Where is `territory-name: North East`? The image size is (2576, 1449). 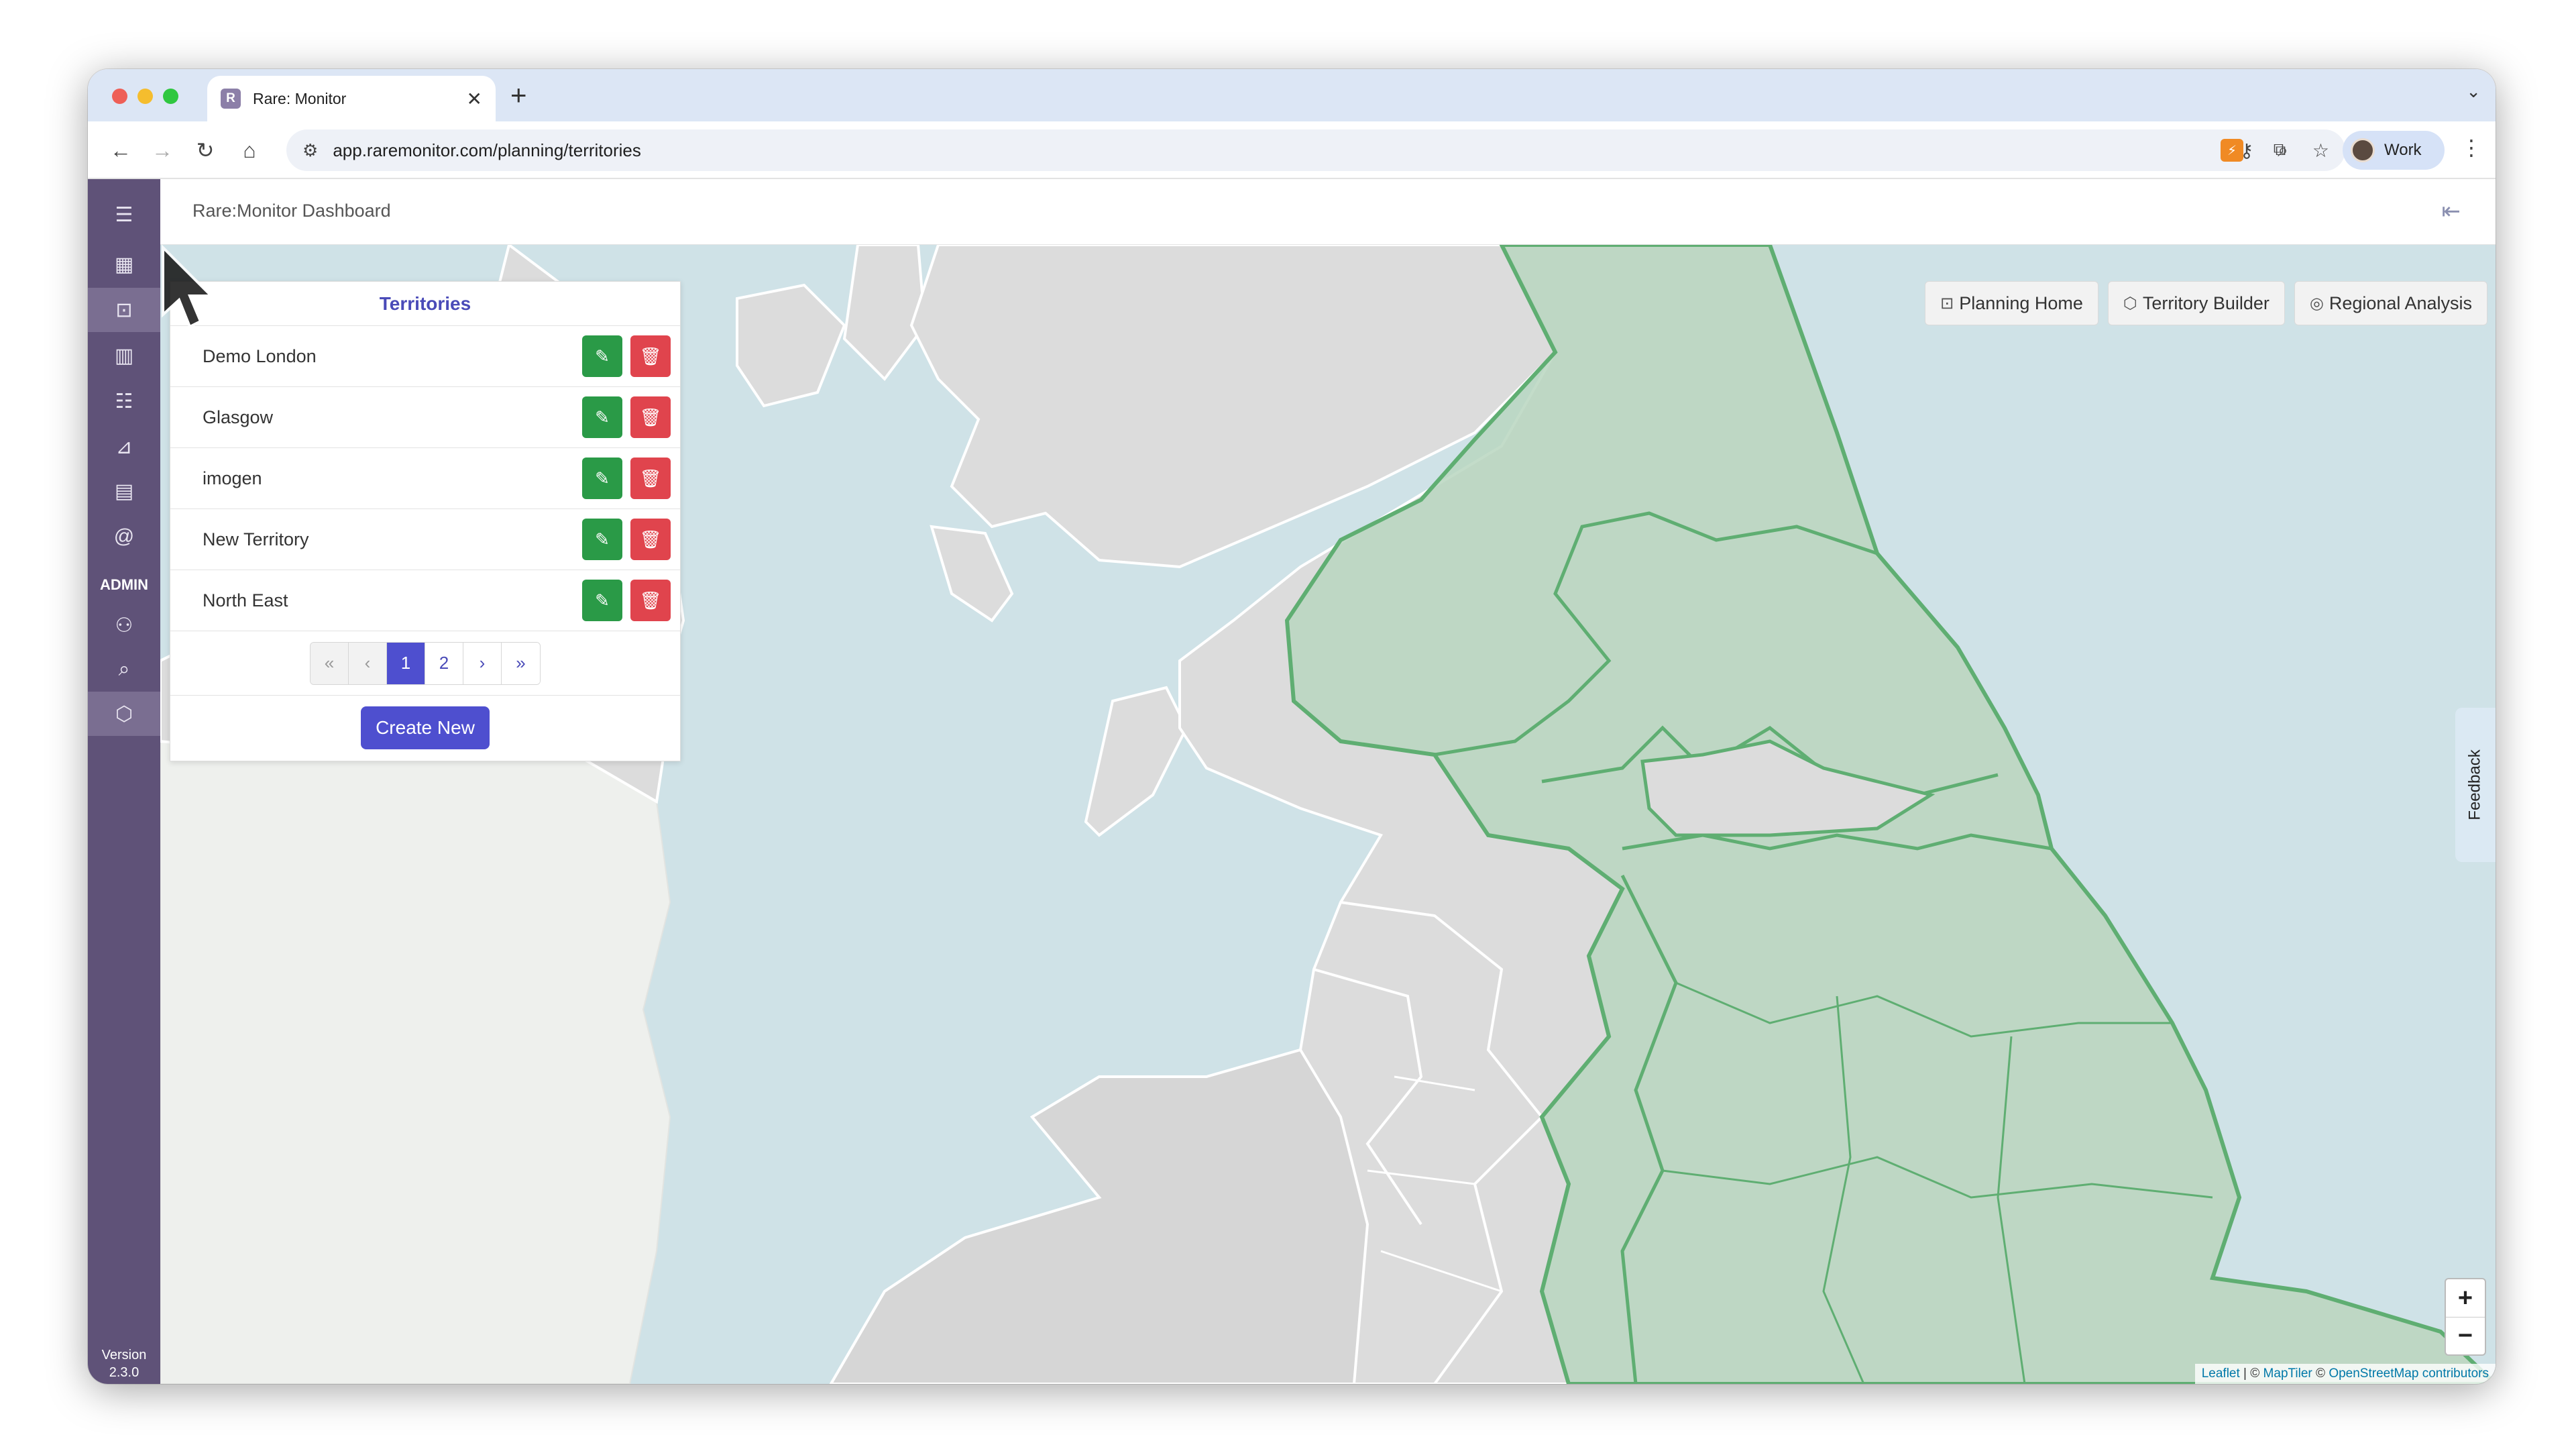 territory-name: North East is located at coordinates (245, 600).